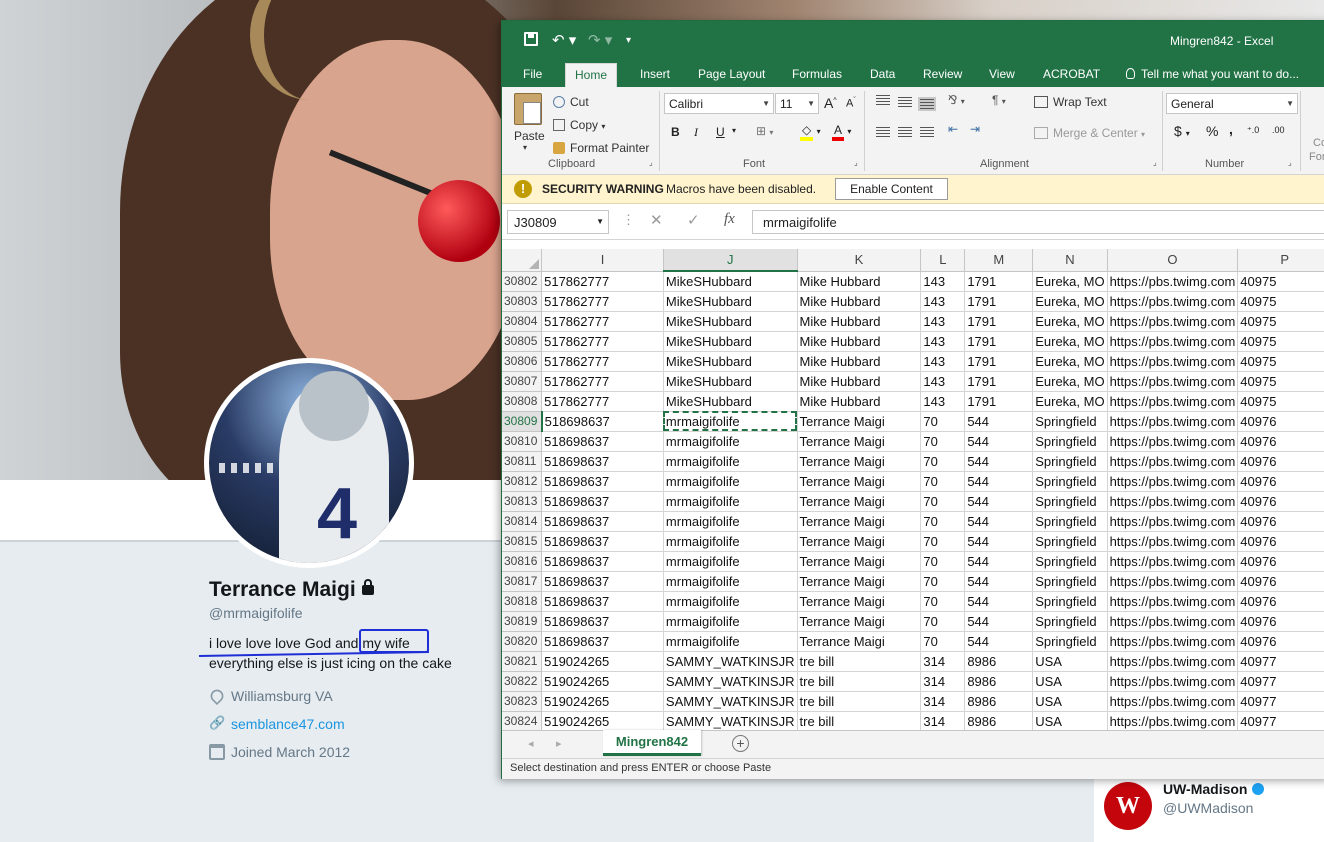 The height and width of the screenshot is (842, 1324). I want to click on clipboard-launcher-icon: ⌟, so click(651, 162).